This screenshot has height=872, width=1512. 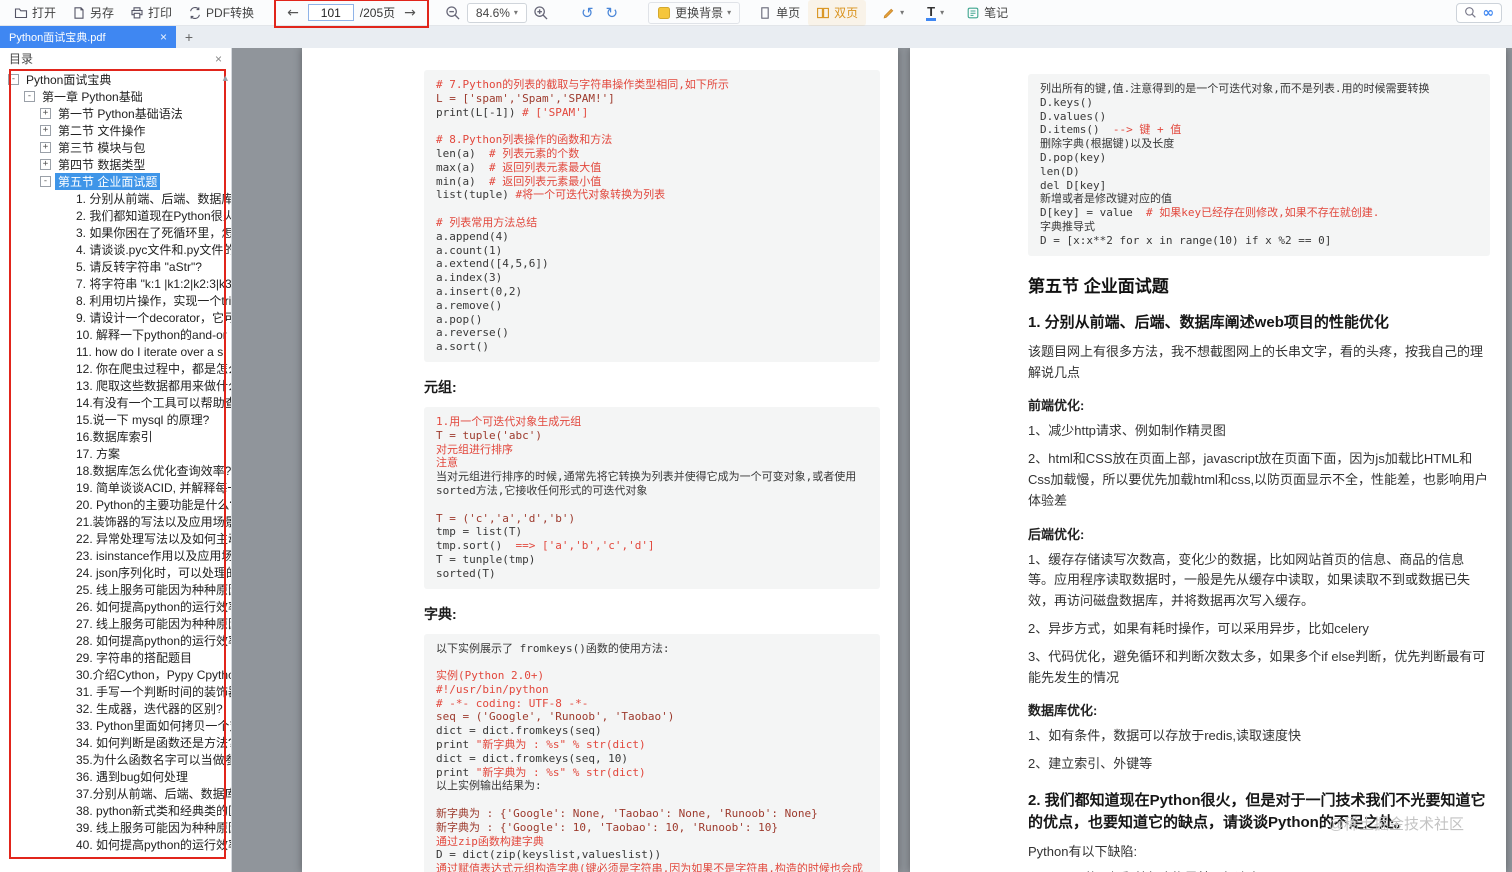 I want to click on toc-item: + 第二节 文件操作, so click(x=115, y=130).